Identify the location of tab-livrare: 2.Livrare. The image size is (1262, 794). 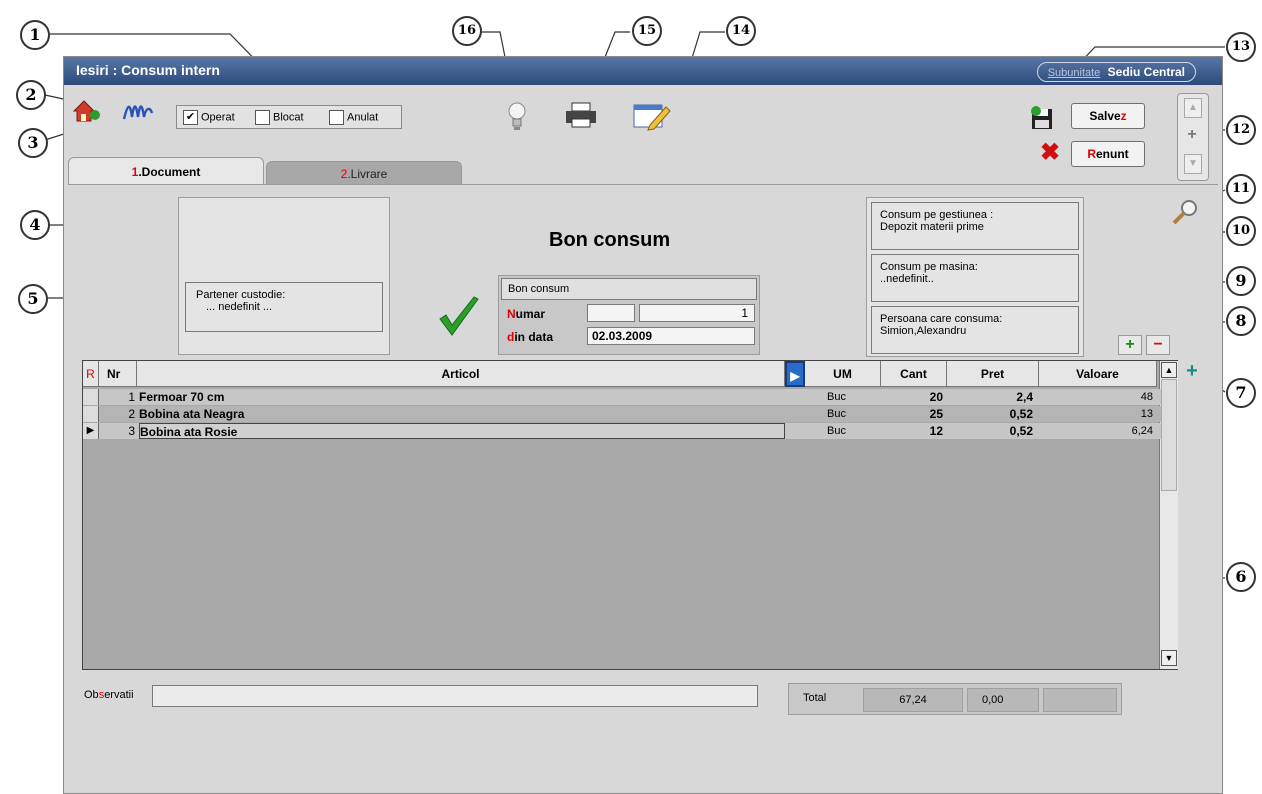
(364, 173).